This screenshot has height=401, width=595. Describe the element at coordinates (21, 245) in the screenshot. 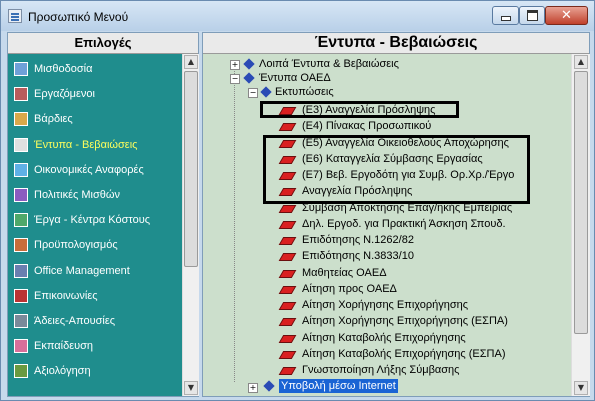

I see `budget-icon` at that location.